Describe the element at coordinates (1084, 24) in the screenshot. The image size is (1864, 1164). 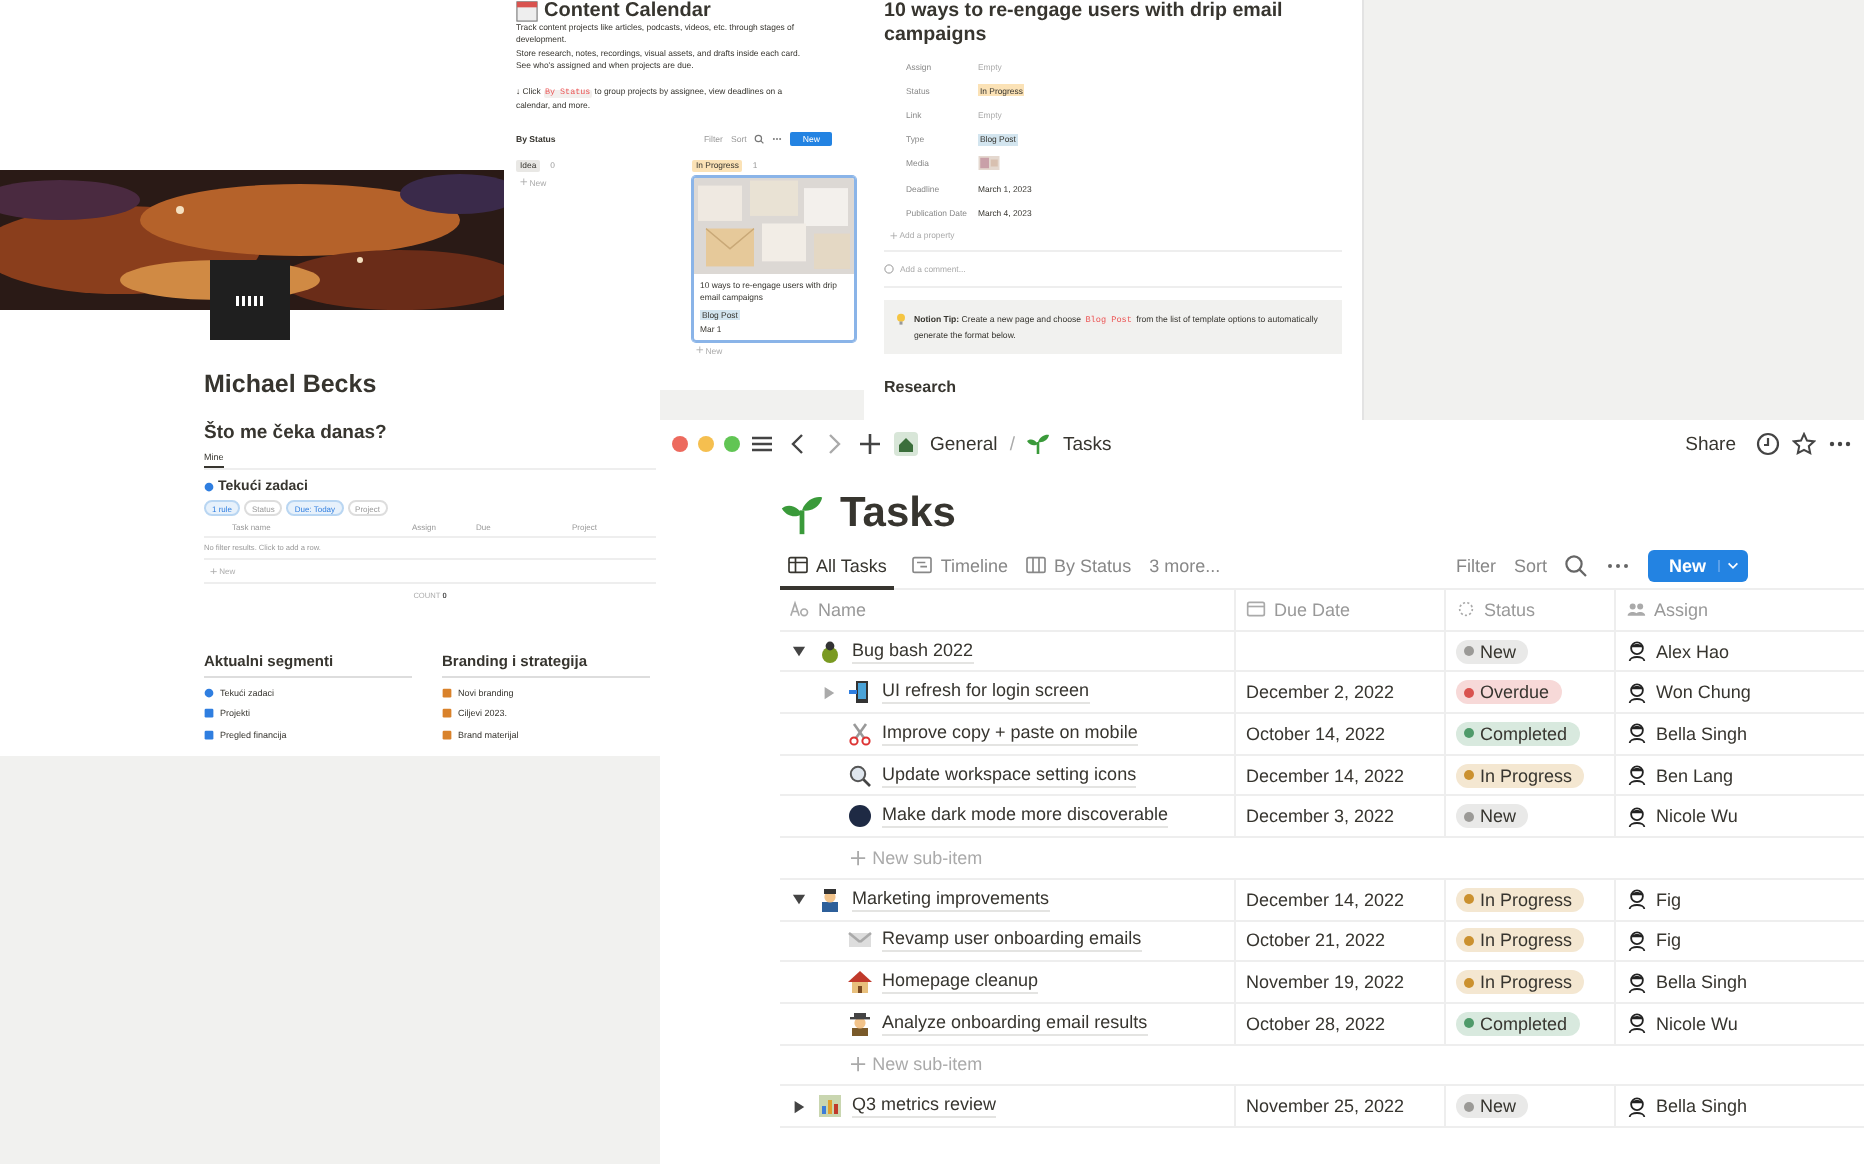
I see `page-title: 10 ways to re-engage users with drip email campaigns` at that location.